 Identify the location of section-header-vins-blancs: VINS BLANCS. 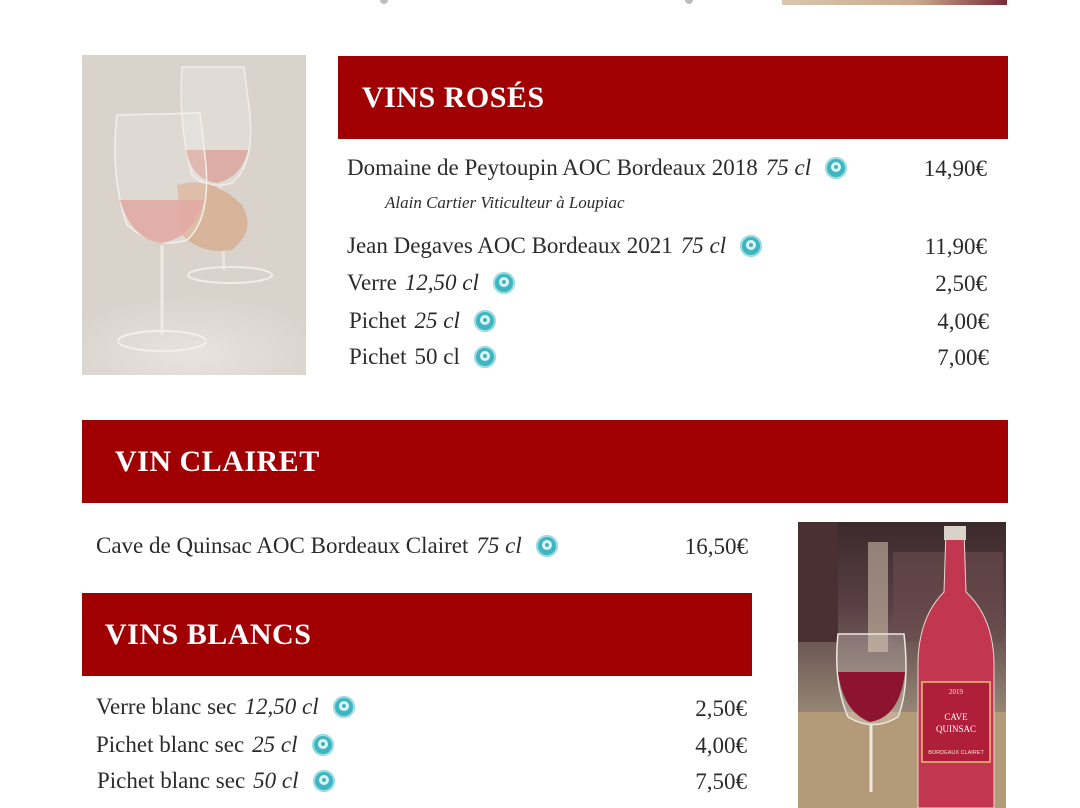
(417, 634).